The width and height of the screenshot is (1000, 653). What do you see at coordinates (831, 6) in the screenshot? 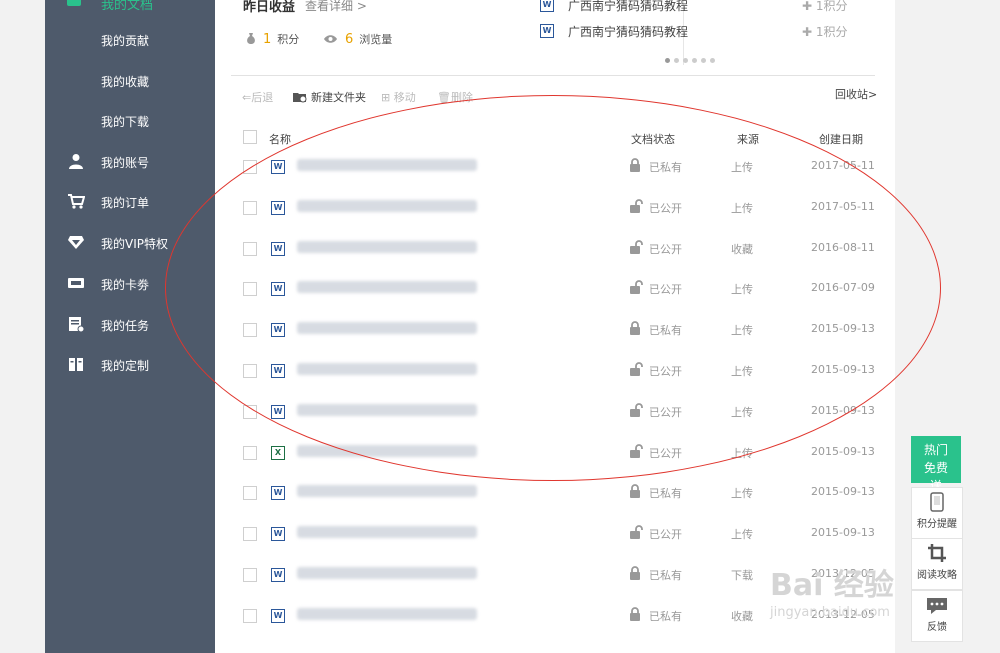
I see `promo-points-value: 1积分` at bounding box center [831, 6].